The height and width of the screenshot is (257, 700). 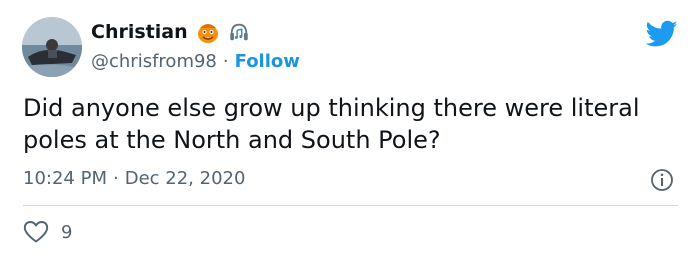 I want to click on headphones-emoji-icon, so click(x=238, y=32).